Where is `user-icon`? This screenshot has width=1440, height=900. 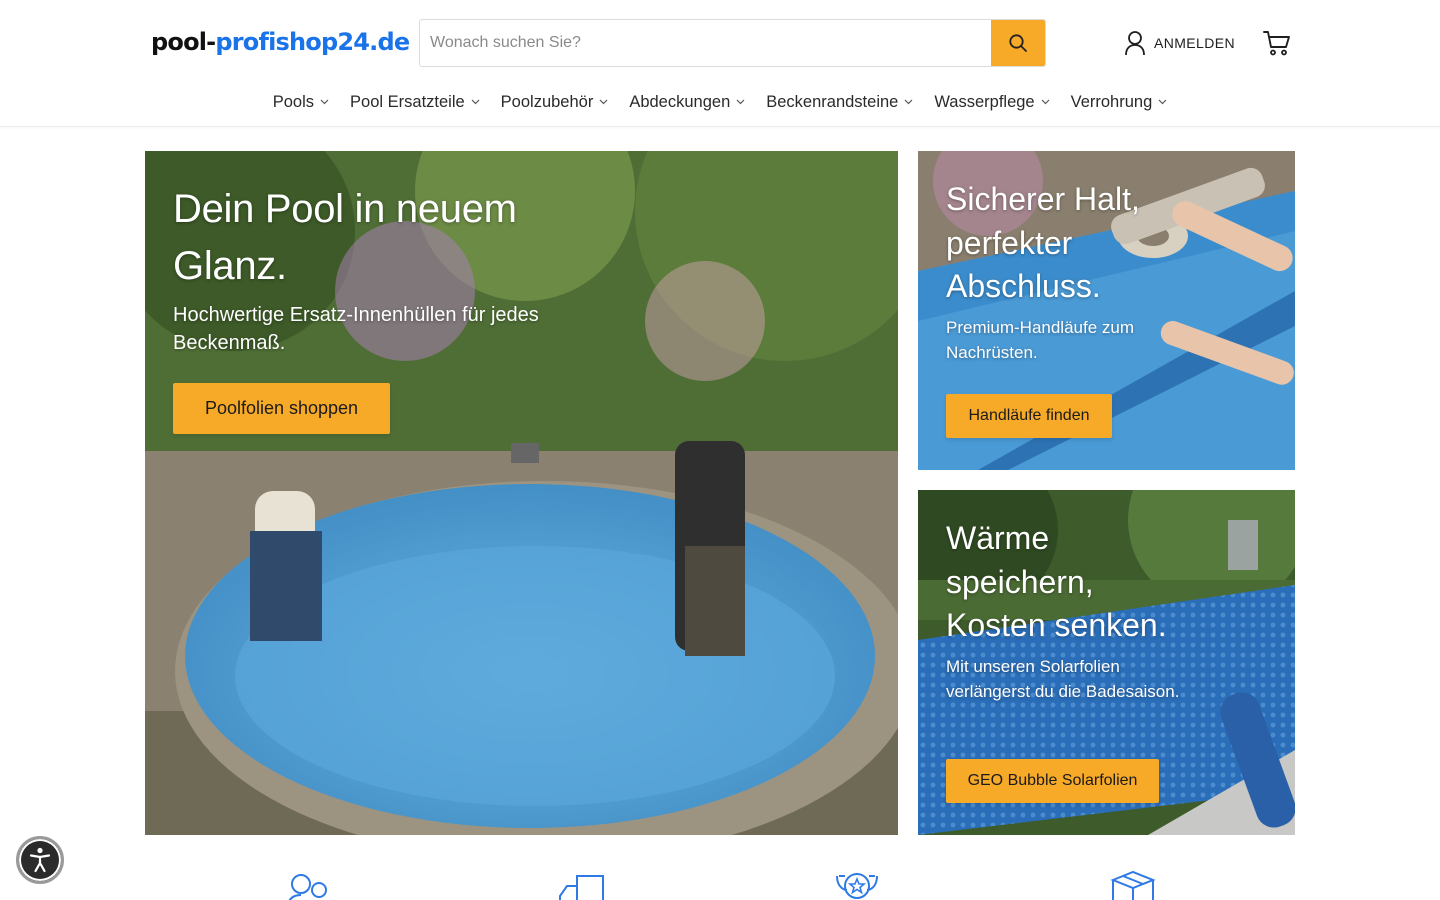 user-icon is located at coordinates (1135, 43).